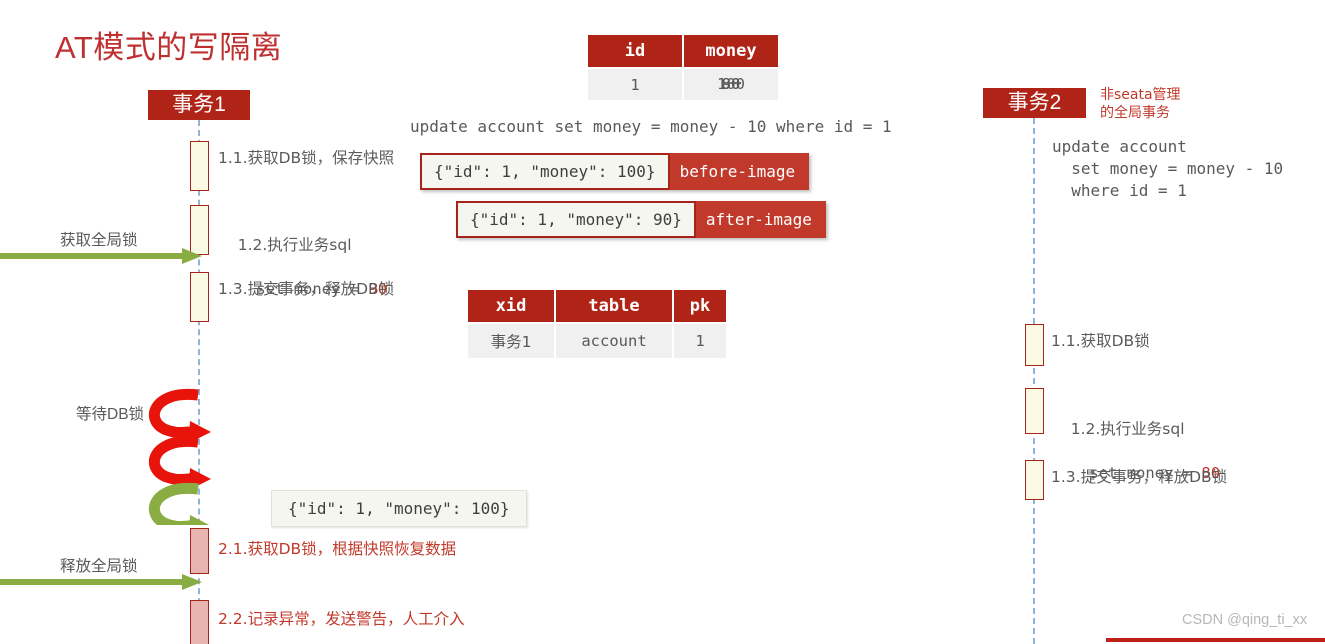  Describe the element at coordinates (635, 84) in the screenshot. I see `account-table-cell-id: 1` at that location.